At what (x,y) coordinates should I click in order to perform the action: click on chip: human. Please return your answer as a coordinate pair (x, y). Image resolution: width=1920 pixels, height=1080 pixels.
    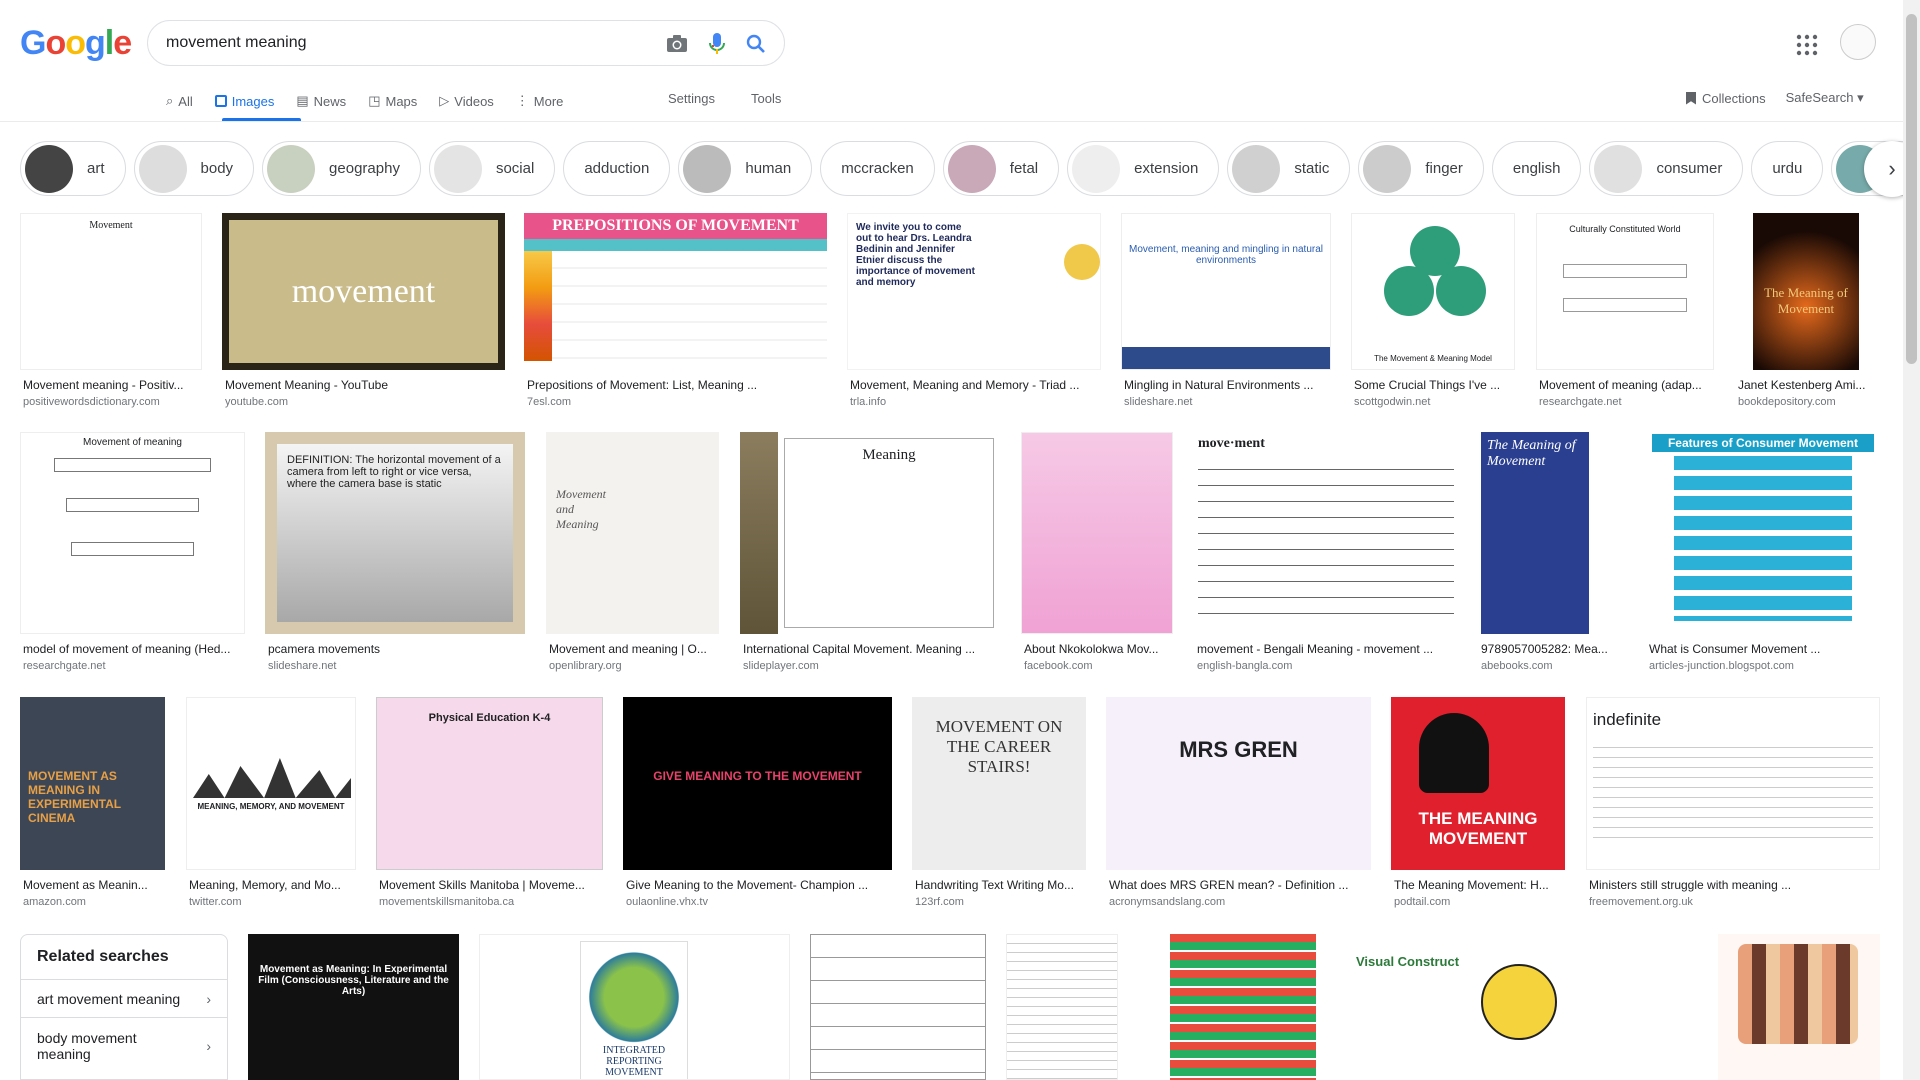
    Looking at the image, I should click on (745, 168).